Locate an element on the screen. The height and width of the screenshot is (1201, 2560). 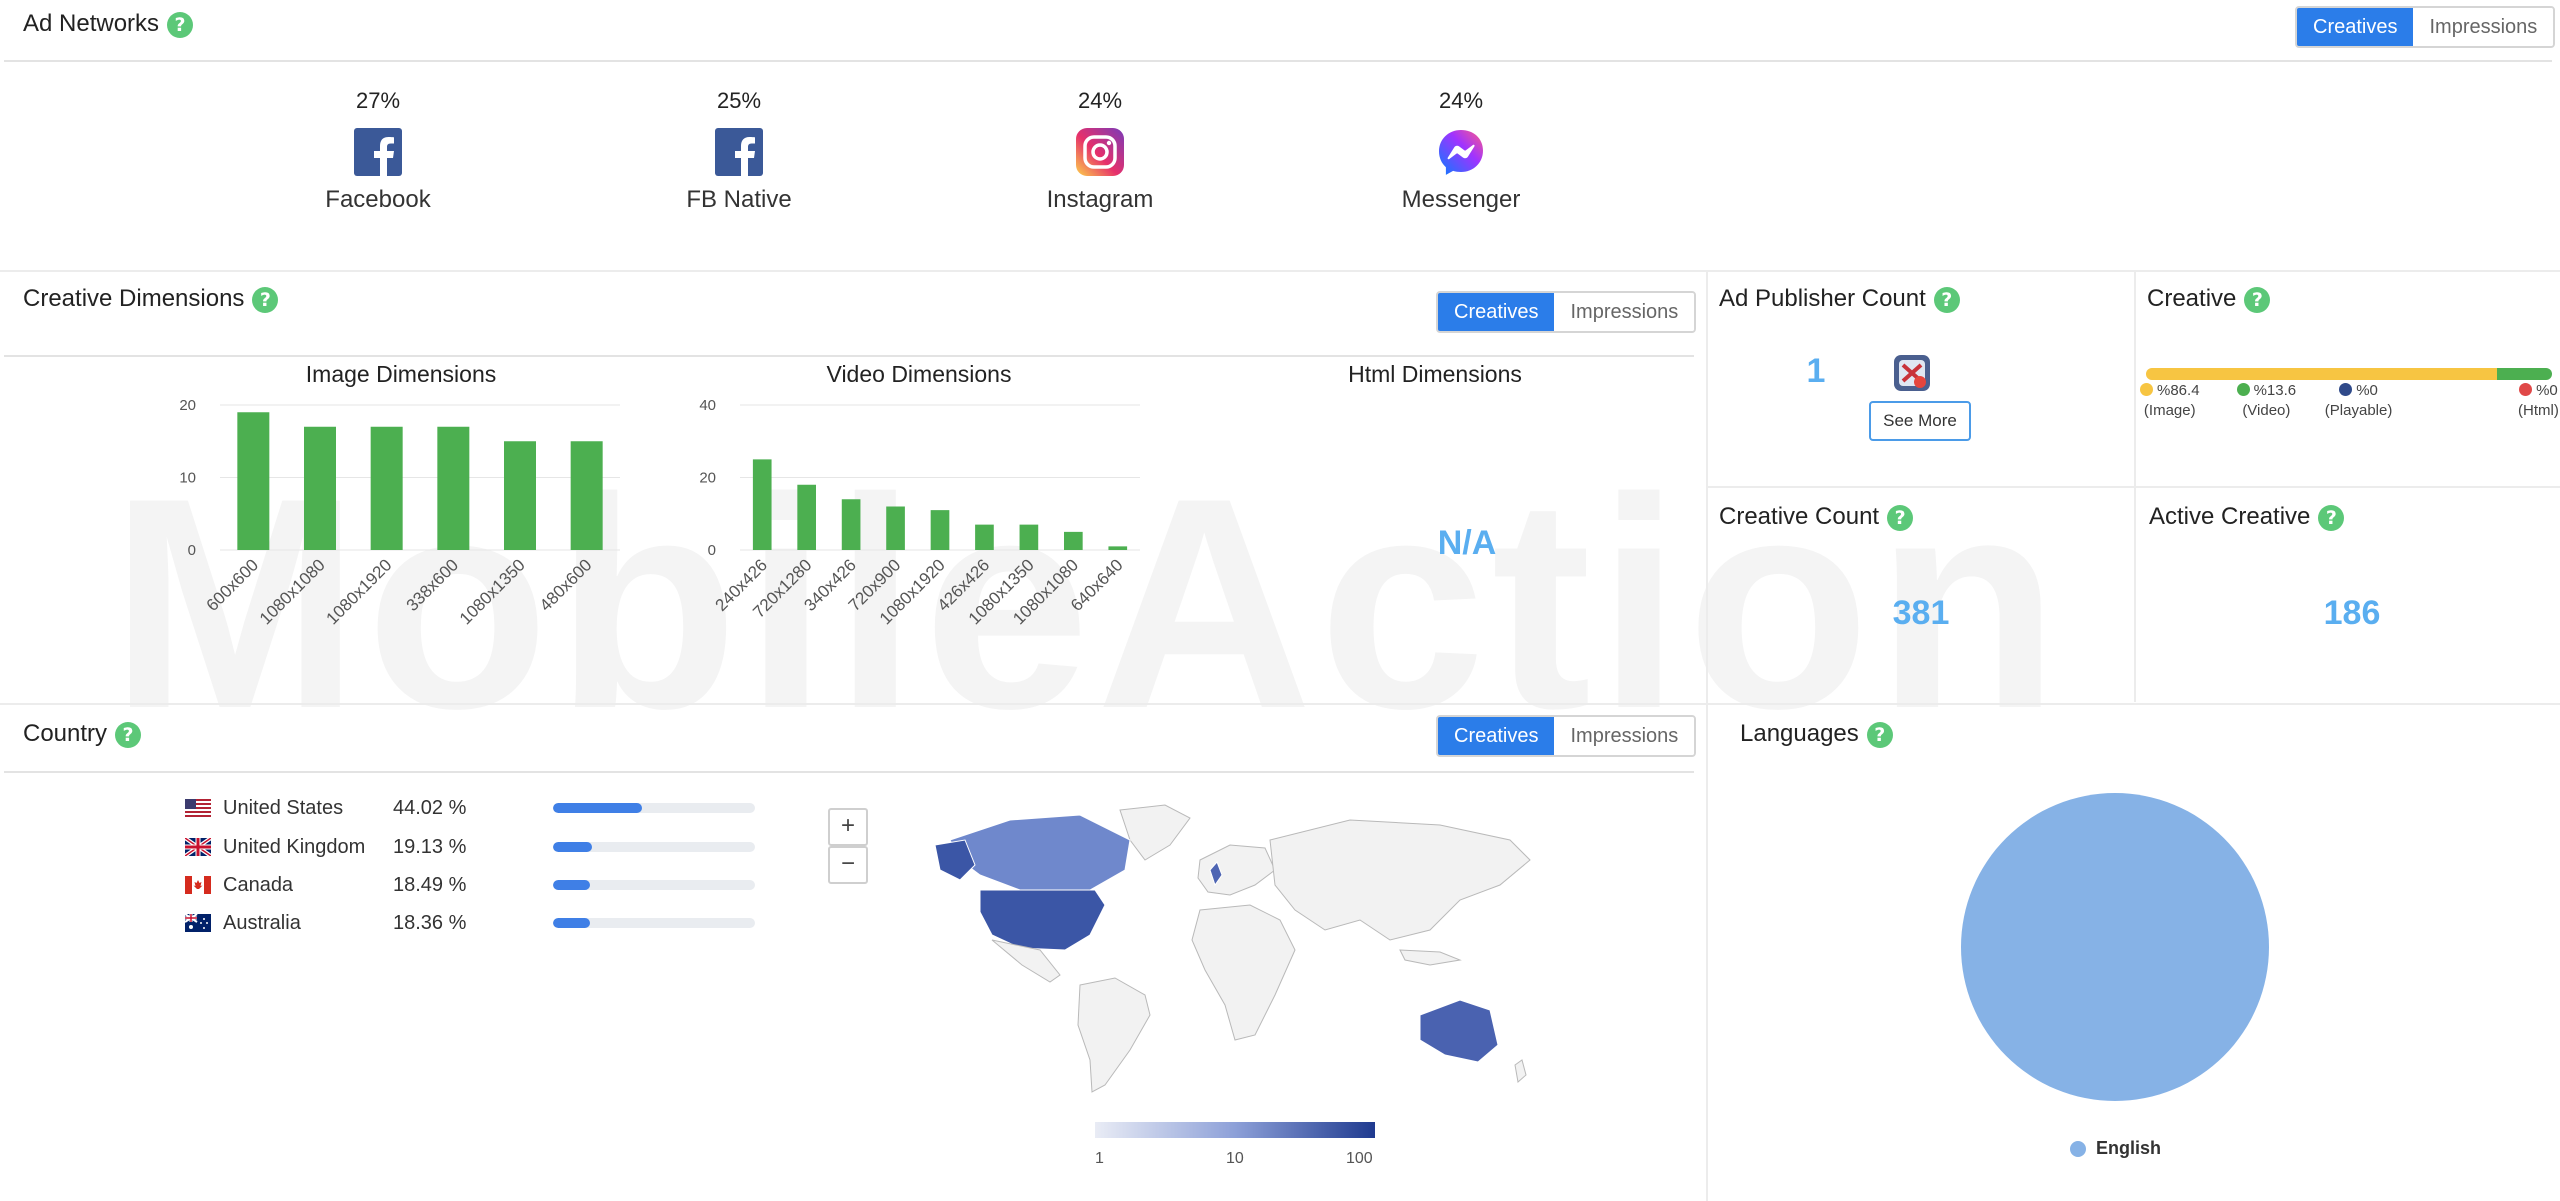
creative-legend-type: (Video) is located at coordinates (2266, 410).